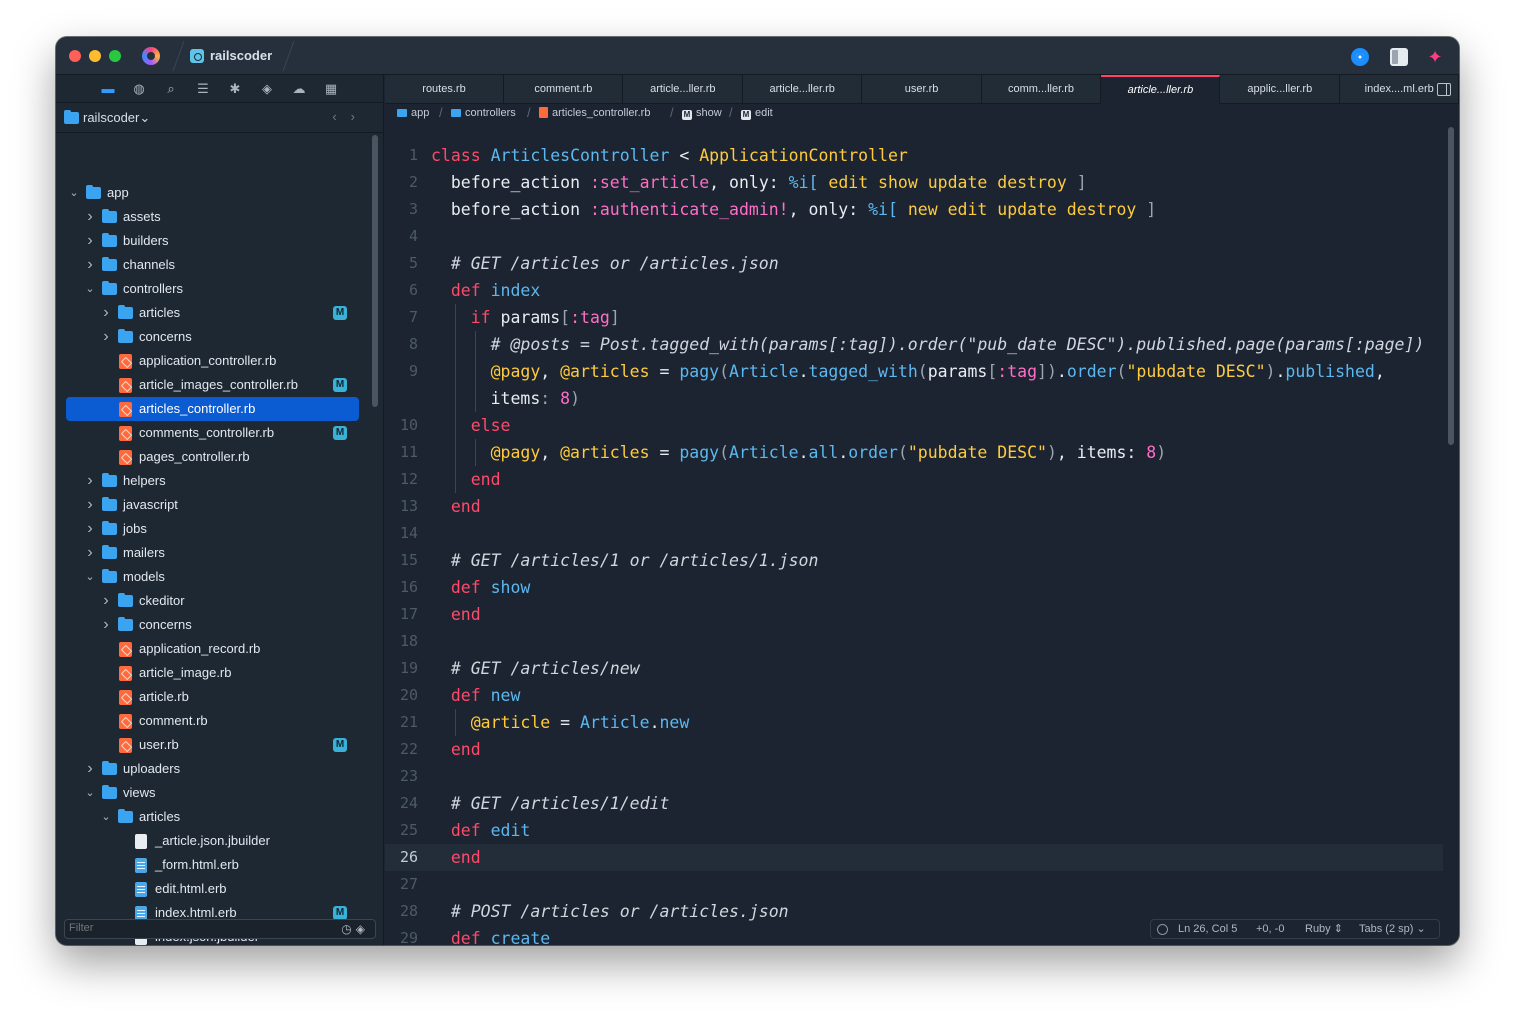 The width and height of the screenshot is (1515, 1020). Describe the element at coordinates (212, 289) in the screenshot. I see `tree-item: ⌄ controllers` at that location.